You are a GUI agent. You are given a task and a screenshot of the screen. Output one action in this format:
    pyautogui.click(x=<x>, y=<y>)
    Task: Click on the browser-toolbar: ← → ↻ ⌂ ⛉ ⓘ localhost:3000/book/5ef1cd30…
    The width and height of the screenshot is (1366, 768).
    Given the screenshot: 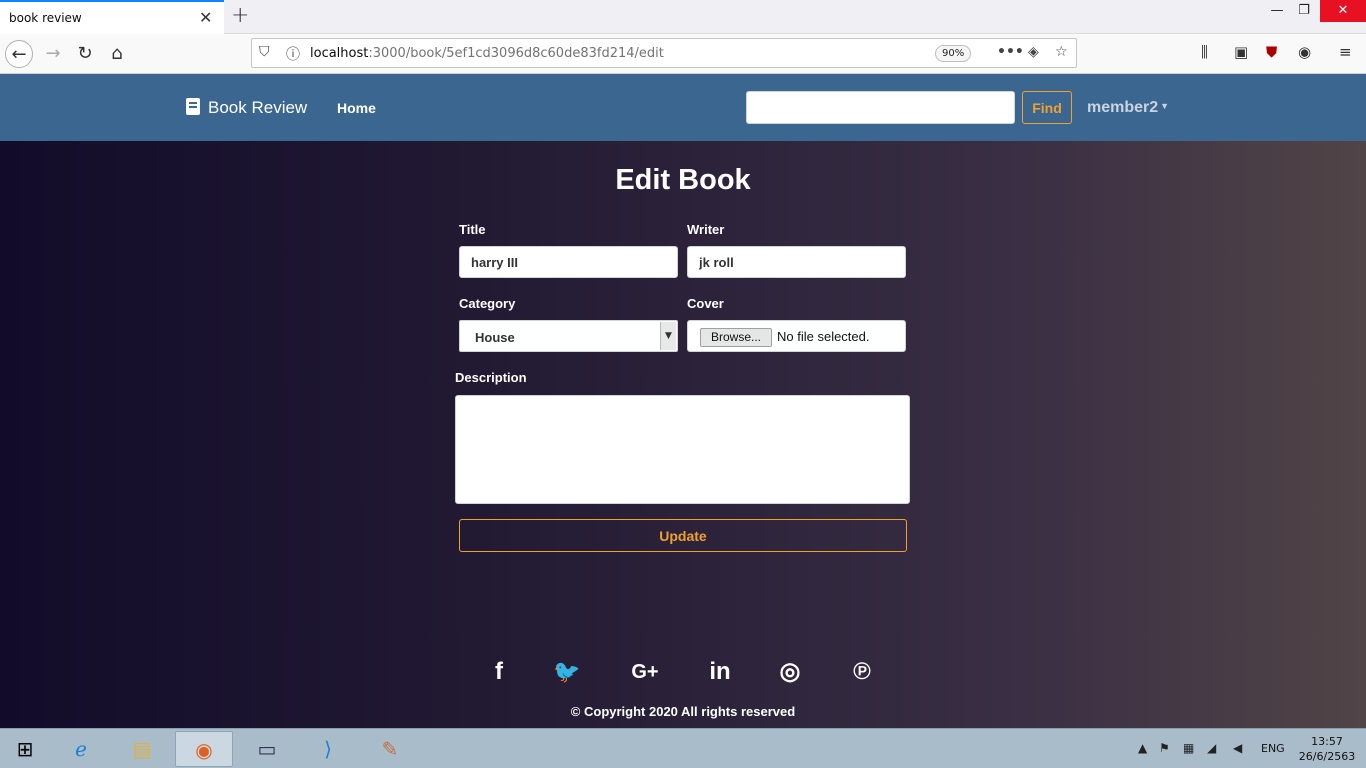 What is the action you would take?
    pyautogui.click(x=683, y=54)
    